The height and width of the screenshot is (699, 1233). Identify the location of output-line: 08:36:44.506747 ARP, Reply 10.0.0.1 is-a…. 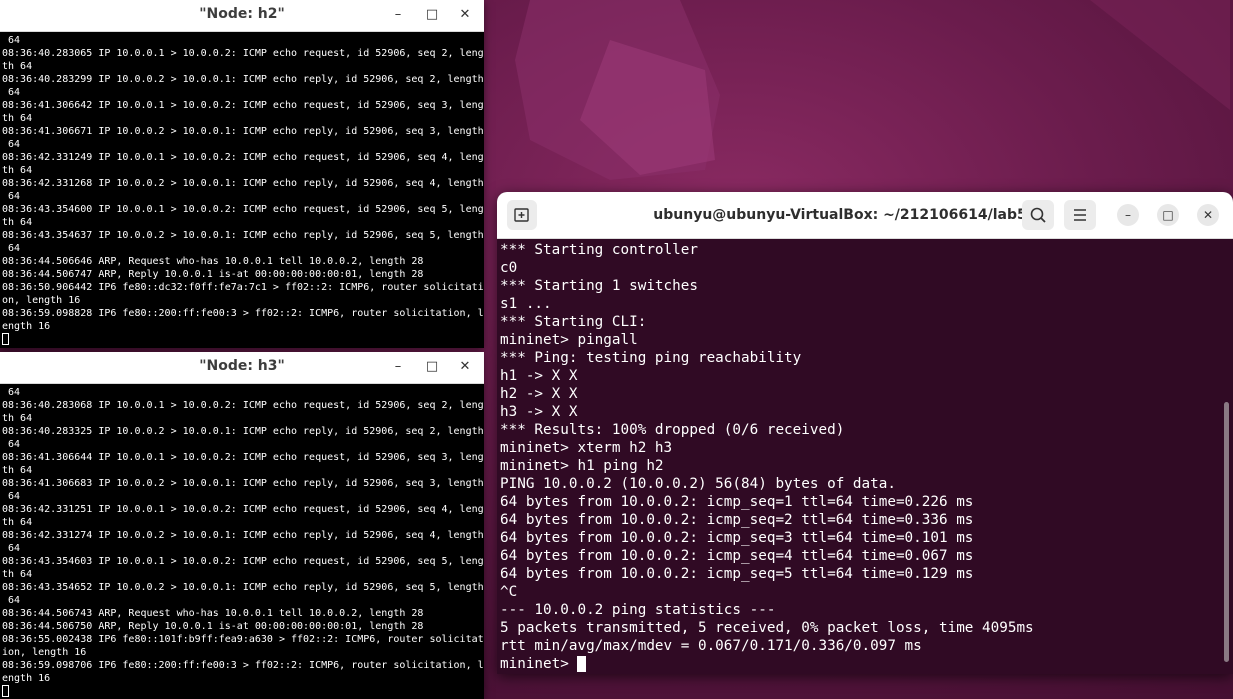
(213, 274).